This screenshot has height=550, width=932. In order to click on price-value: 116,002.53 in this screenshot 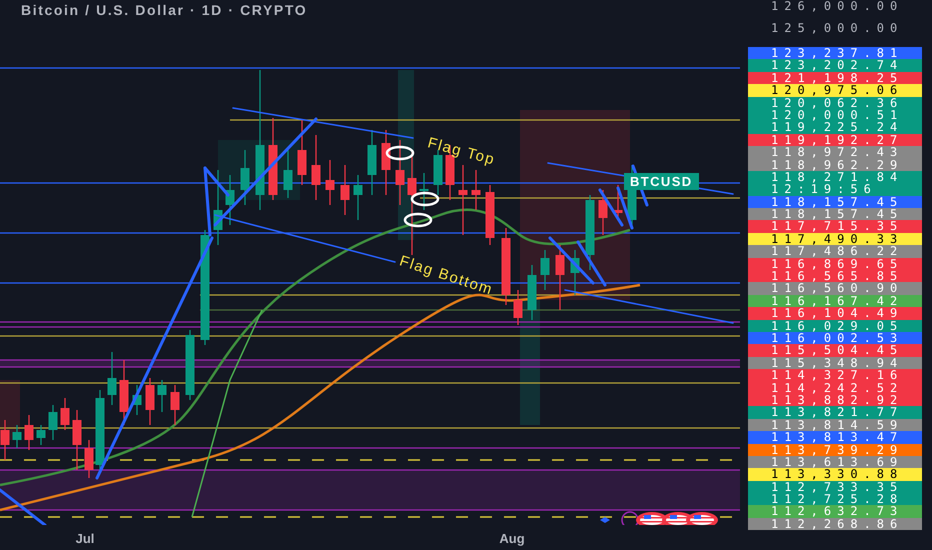, I will do `click(837, 338)`.